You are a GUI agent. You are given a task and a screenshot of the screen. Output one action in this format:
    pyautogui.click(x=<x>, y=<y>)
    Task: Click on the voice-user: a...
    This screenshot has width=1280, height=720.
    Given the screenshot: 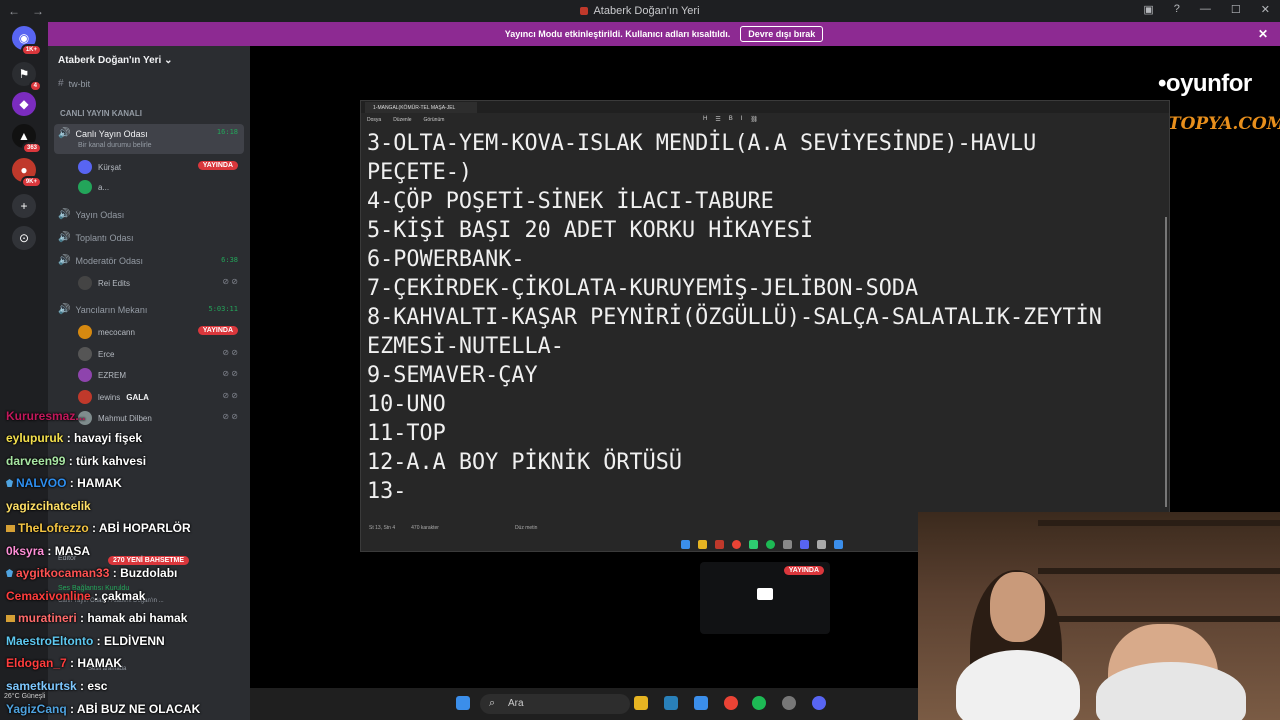 What is the action you would take?
    pyautogui.click(x=93, y=187)
    